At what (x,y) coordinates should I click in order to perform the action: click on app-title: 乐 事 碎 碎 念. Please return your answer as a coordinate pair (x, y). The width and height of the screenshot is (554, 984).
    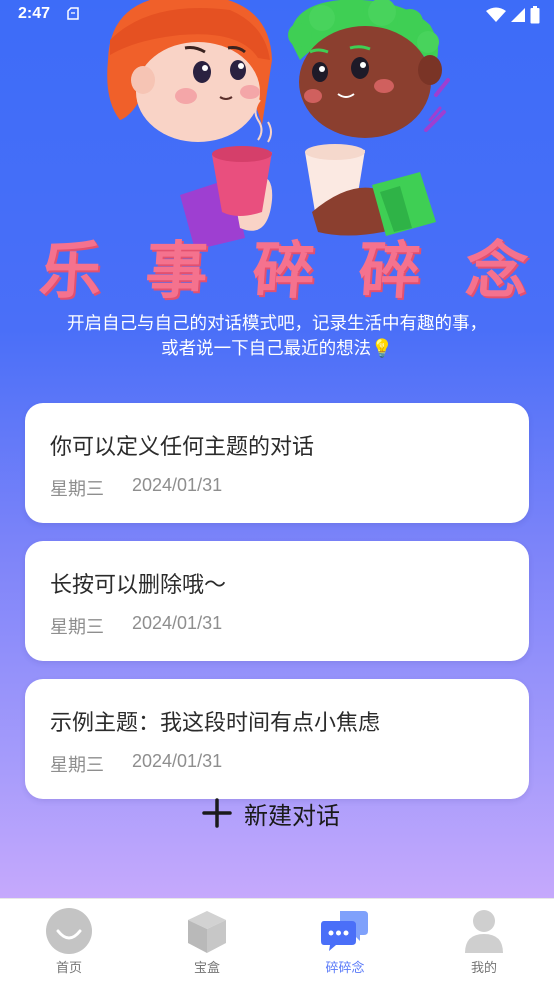
    Looking at the image, I should click on (285, 265).